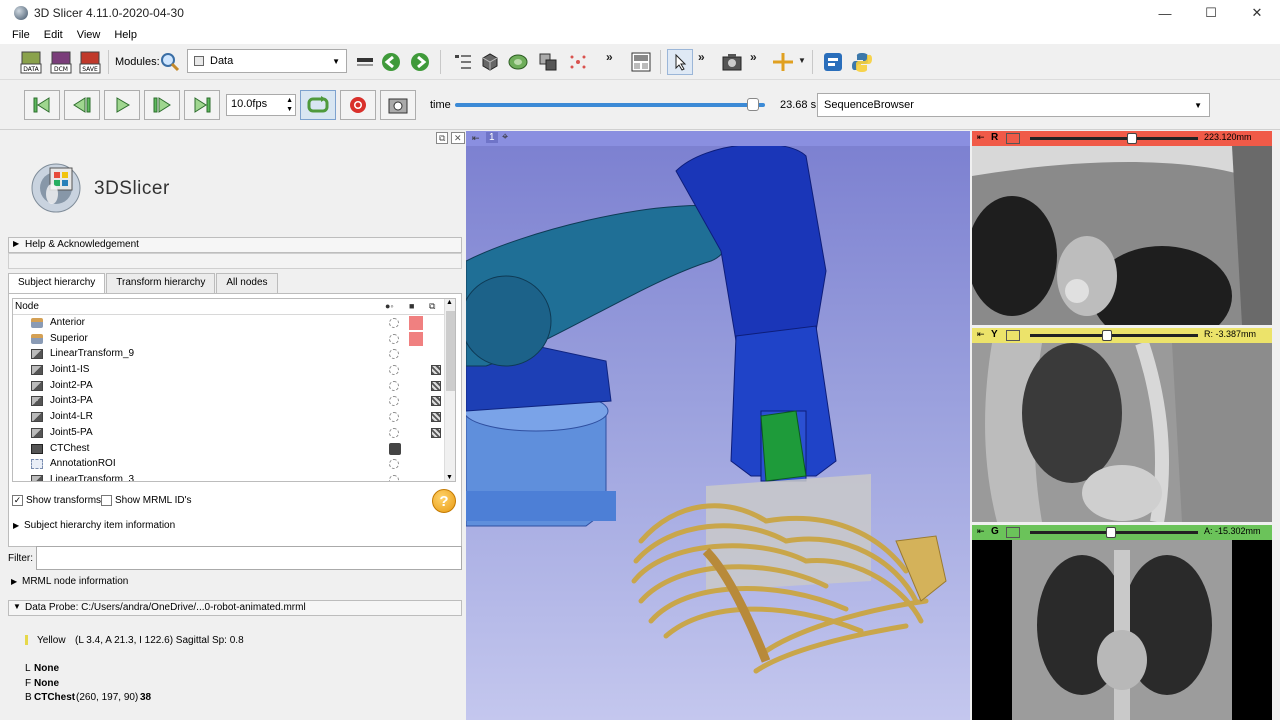  I want to click on tree-row: Joint4-LR, so click(234, 417).